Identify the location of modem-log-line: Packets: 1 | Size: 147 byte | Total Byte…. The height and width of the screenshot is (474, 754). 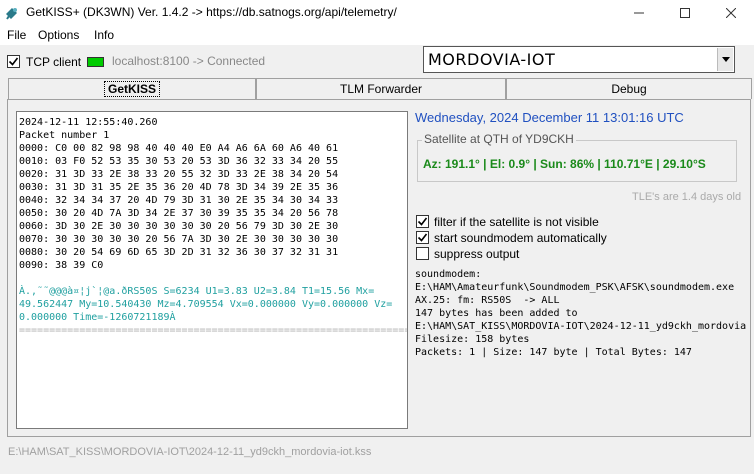
(553, 352).